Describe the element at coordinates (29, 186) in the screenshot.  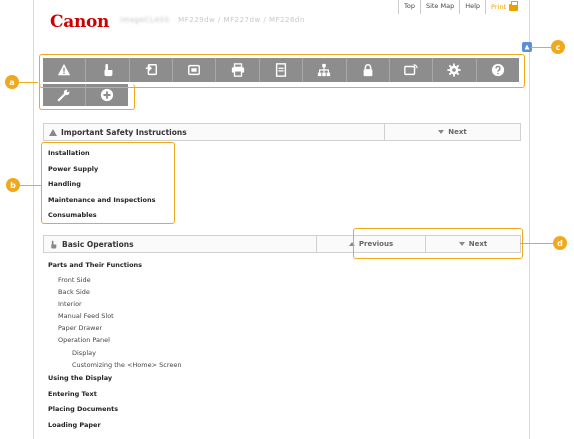
I see `callout-b-line` at that location.